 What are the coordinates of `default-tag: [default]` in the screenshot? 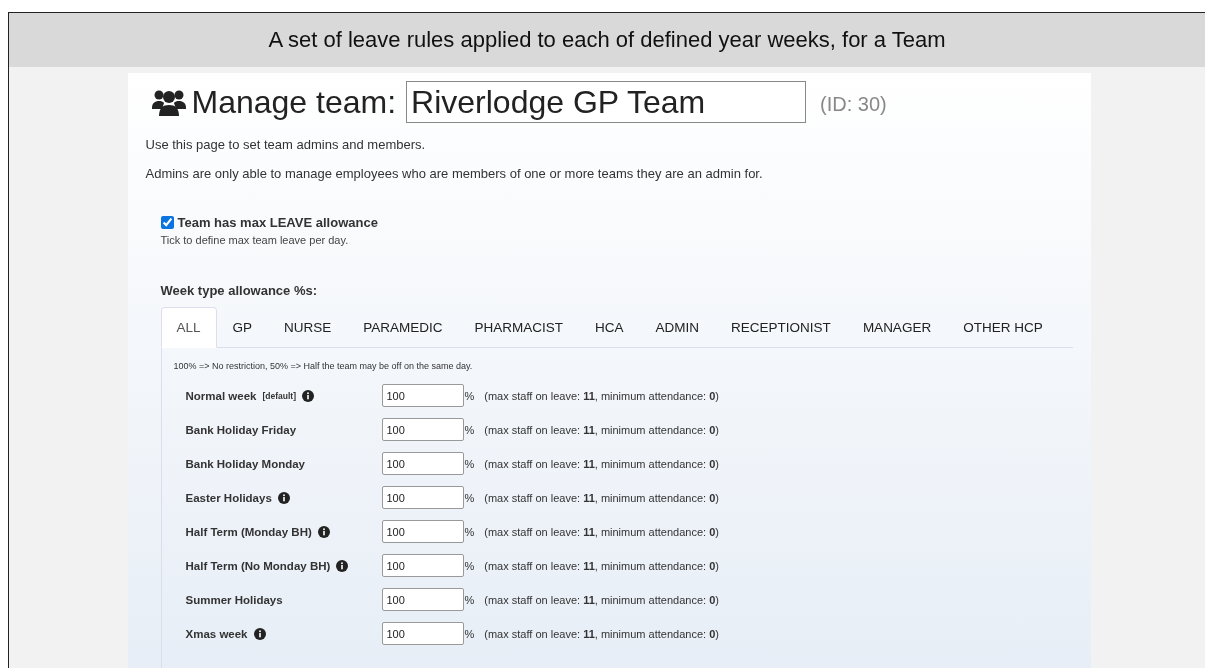 It's located at (279, 395).